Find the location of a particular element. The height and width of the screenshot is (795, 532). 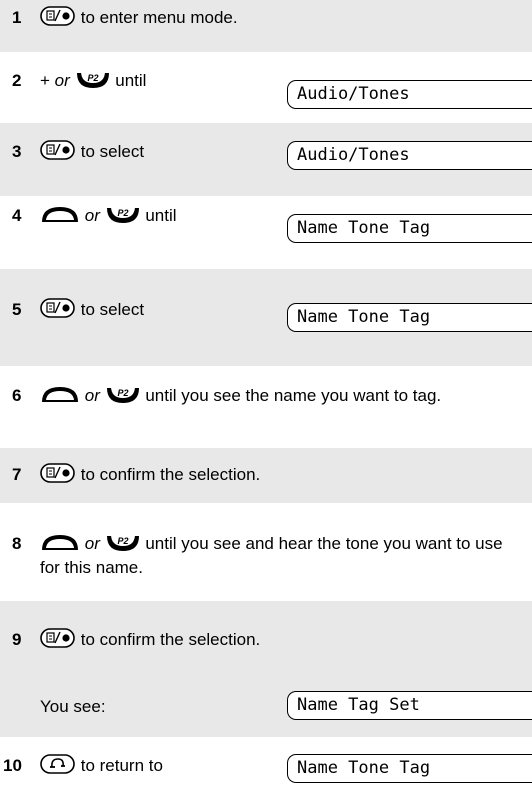

step-text: to return to is located at coordinates (101, 766).